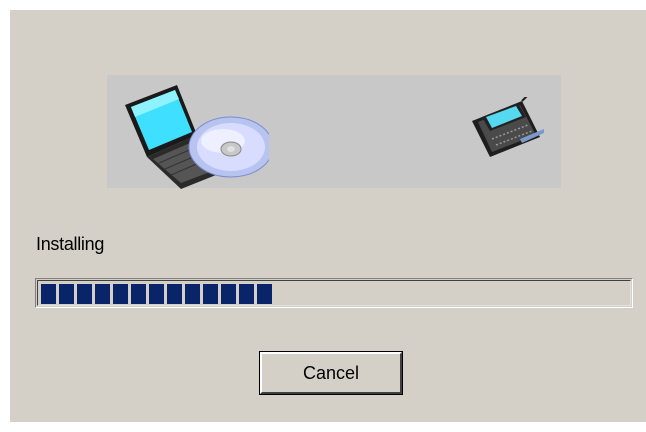 This screenshot has height=432, width=646. I want to click on install-progress-bar, so click(334, 293).